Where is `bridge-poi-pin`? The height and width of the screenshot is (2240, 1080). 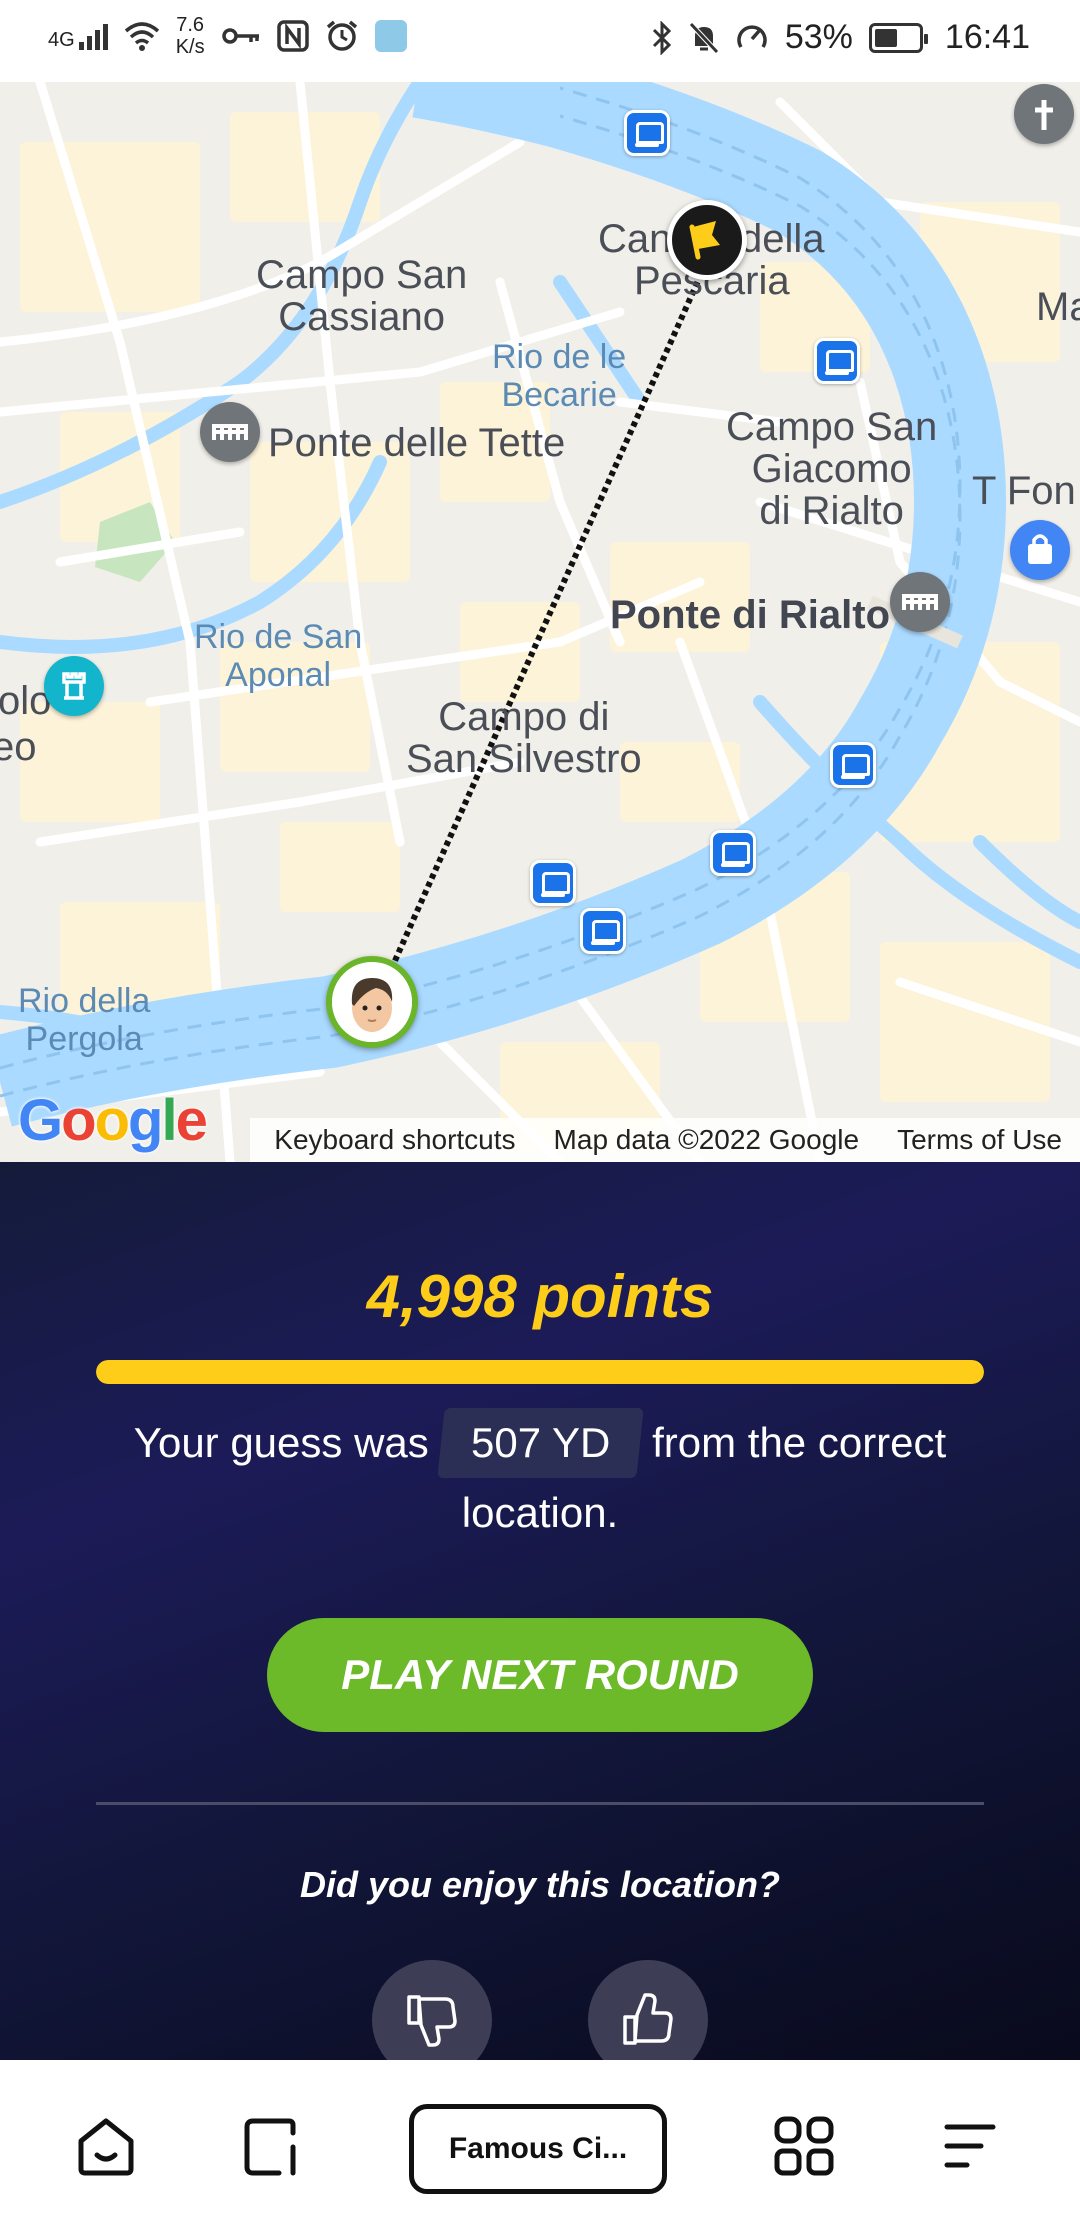 bridge-poi-pin is located at coordinates (230, 432).